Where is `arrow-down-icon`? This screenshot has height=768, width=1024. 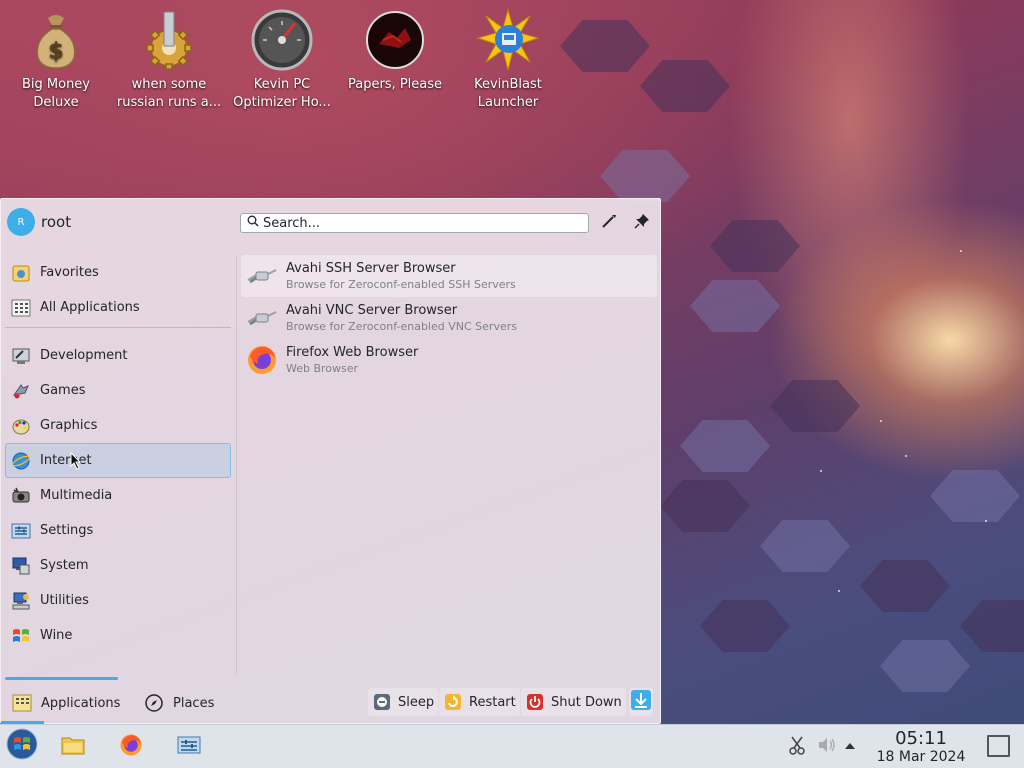 arrow-down-icon is located at coordinates (641, 702).